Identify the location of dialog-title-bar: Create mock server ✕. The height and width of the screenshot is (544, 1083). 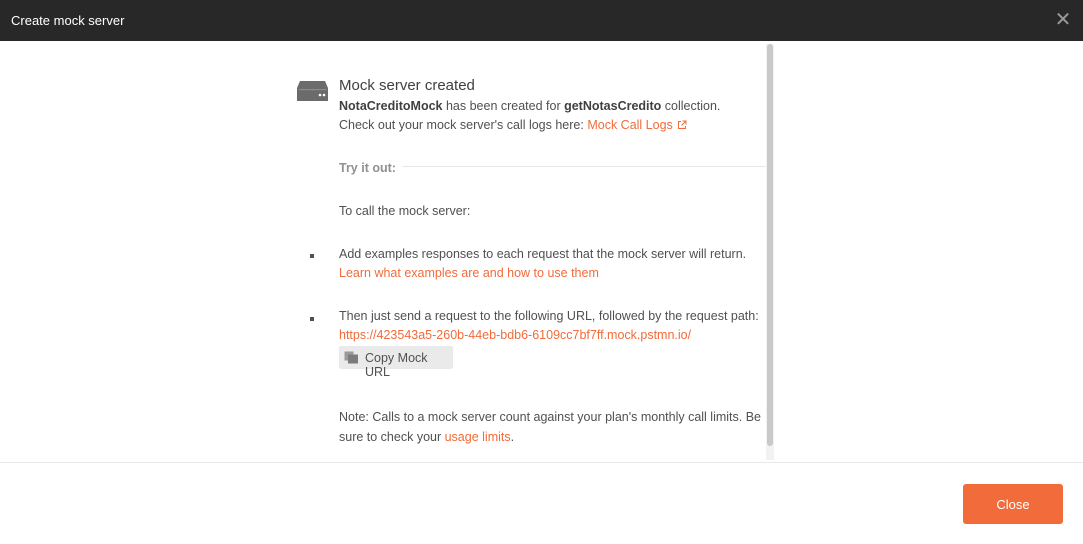
(541, 20).